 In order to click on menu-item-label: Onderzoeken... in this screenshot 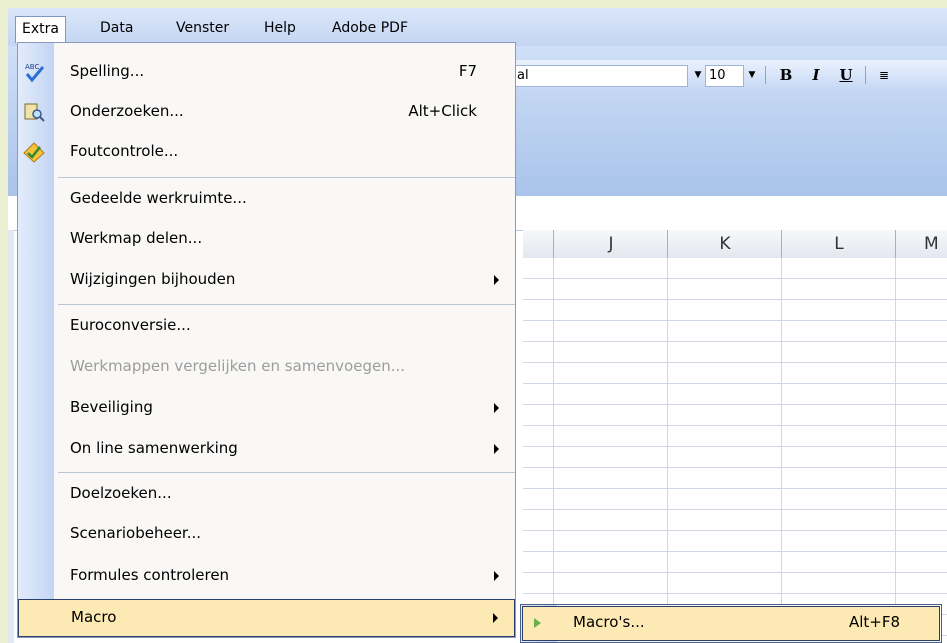, I will do `click(127, 111)`.